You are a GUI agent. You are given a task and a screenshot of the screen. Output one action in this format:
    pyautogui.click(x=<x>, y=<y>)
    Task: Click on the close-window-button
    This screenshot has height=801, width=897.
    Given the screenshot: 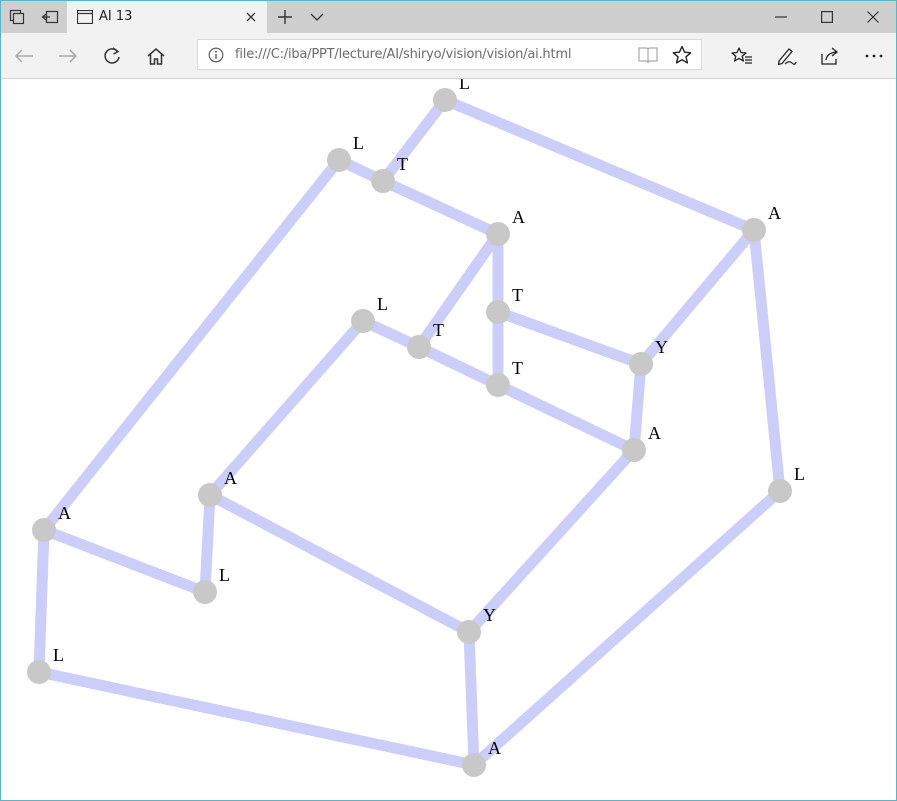 What is the action you would take?
    pyautogui.click(x=873, y=17)
    